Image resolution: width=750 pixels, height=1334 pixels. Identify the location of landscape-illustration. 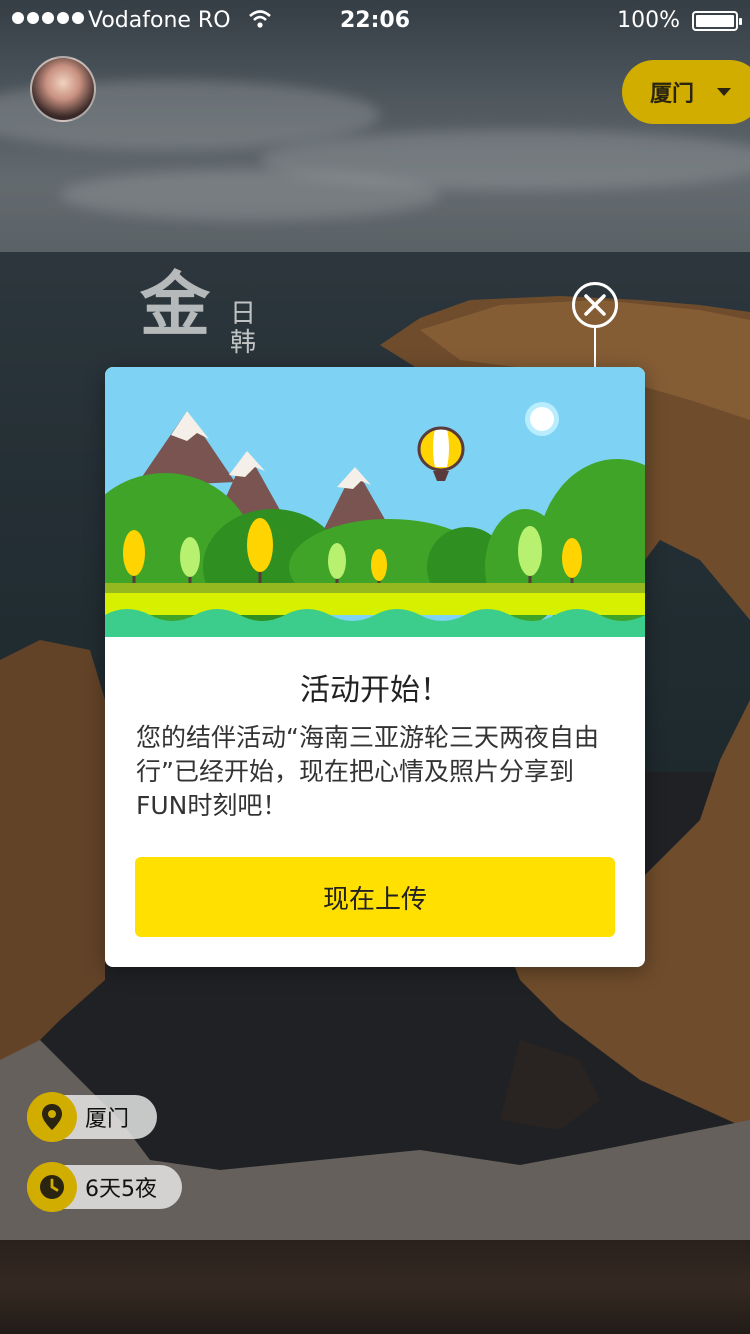
(375, 502).